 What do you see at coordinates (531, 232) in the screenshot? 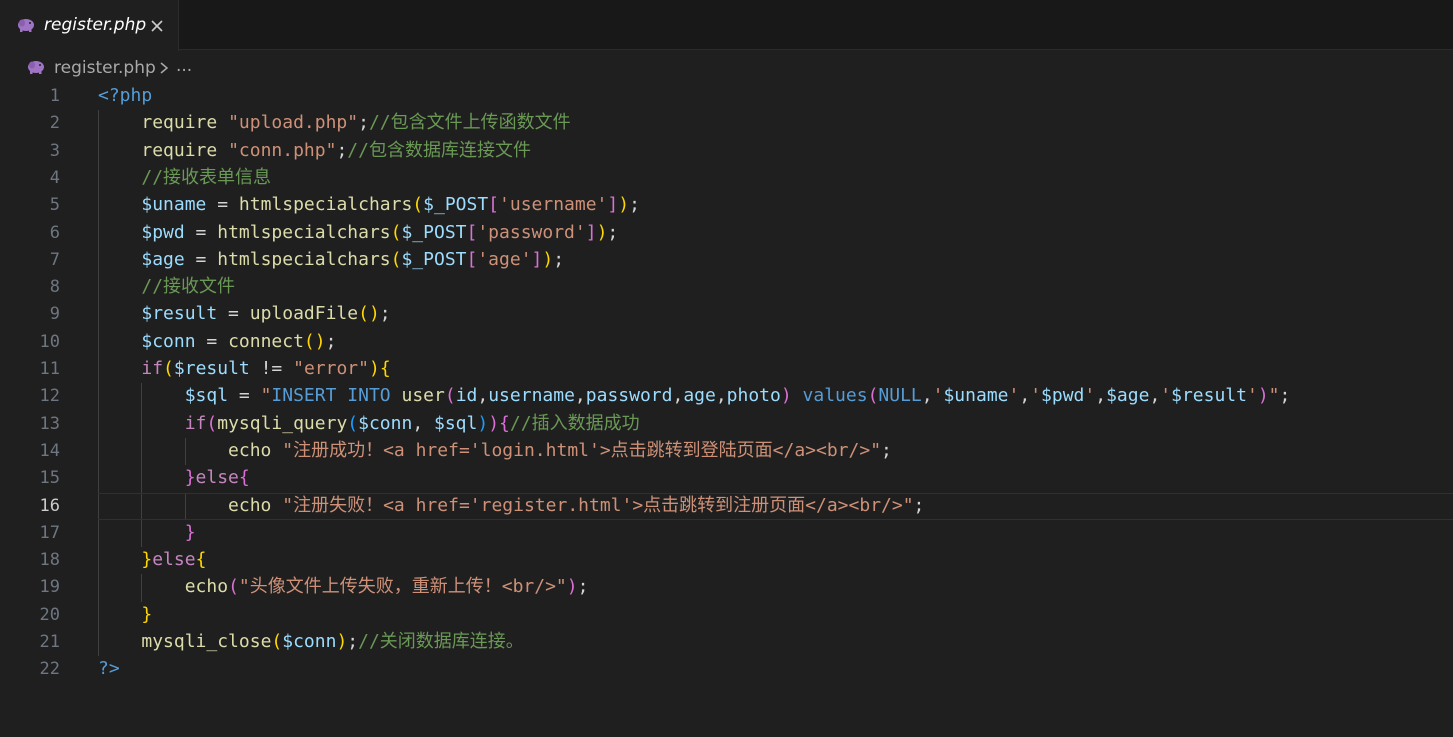
I see `code-token: 'password'` at bounding box center [531, 232].